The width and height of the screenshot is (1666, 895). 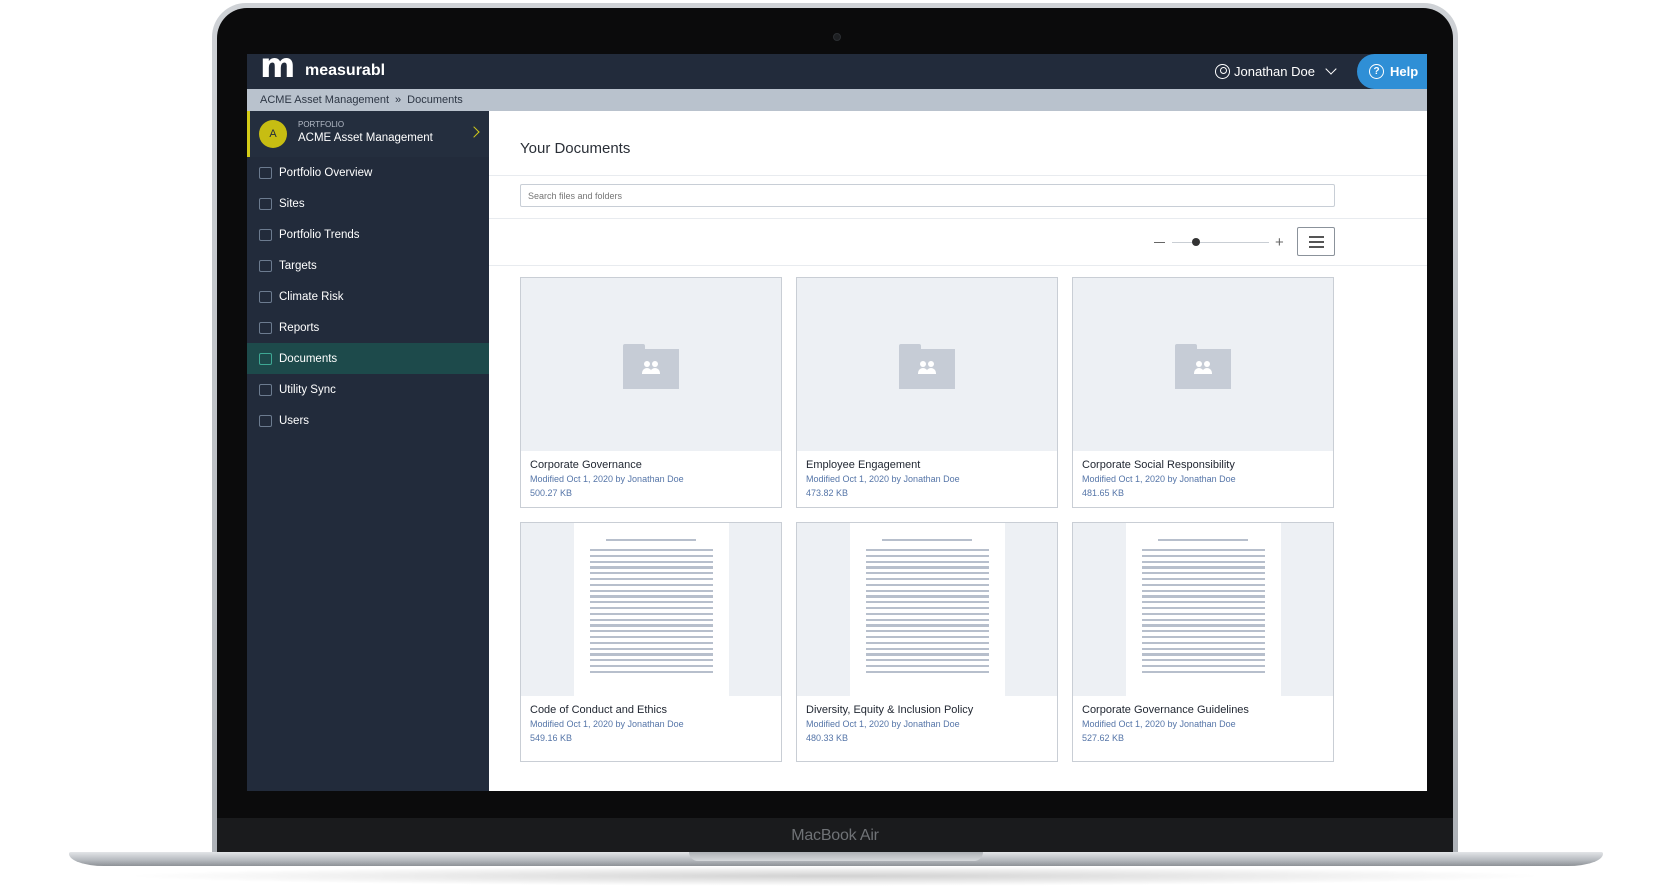 I want to click on report-icon, so click(x=265, y=327).